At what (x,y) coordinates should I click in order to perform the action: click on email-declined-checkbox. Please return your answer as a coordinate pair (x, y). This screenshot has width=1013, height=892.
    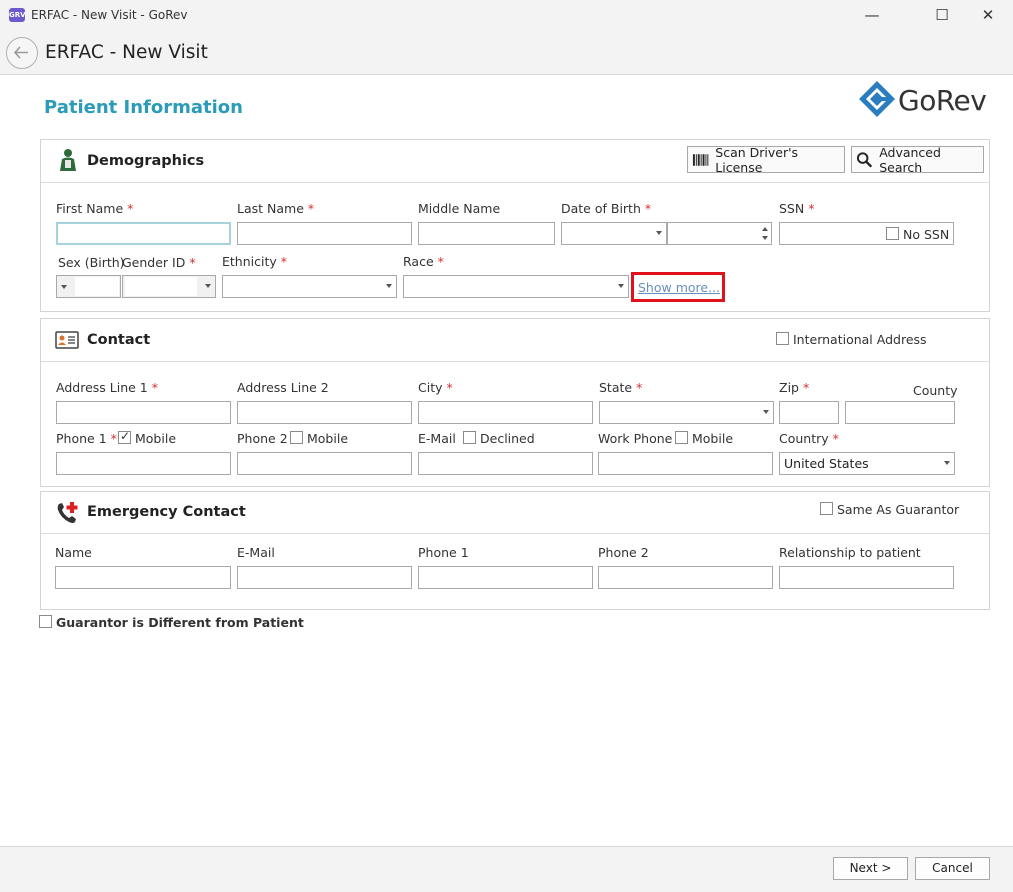
    Looking at the image, I should click on (469, 437).